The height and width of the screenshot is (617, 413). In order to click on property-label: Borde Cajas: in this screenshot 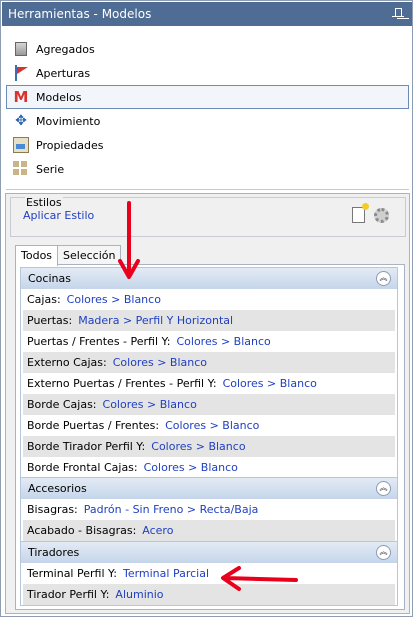, I will do `click(62, 404)`.